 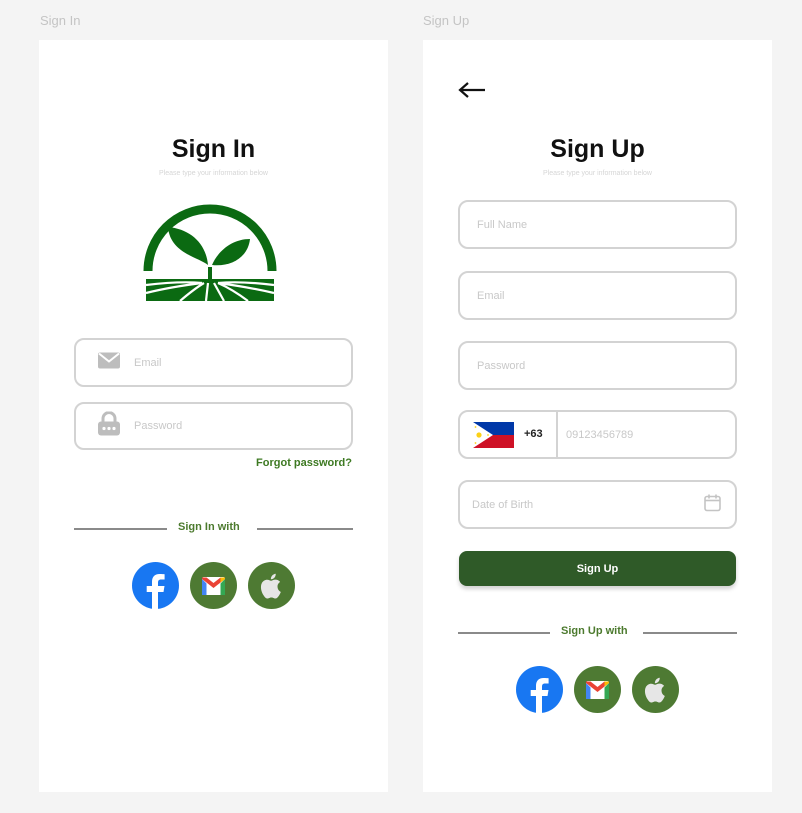 What do you see at coordinates (502, 224) in the screenshot?
I see `full-name-placeholder: Full Name` at bounding box center [502, 224].